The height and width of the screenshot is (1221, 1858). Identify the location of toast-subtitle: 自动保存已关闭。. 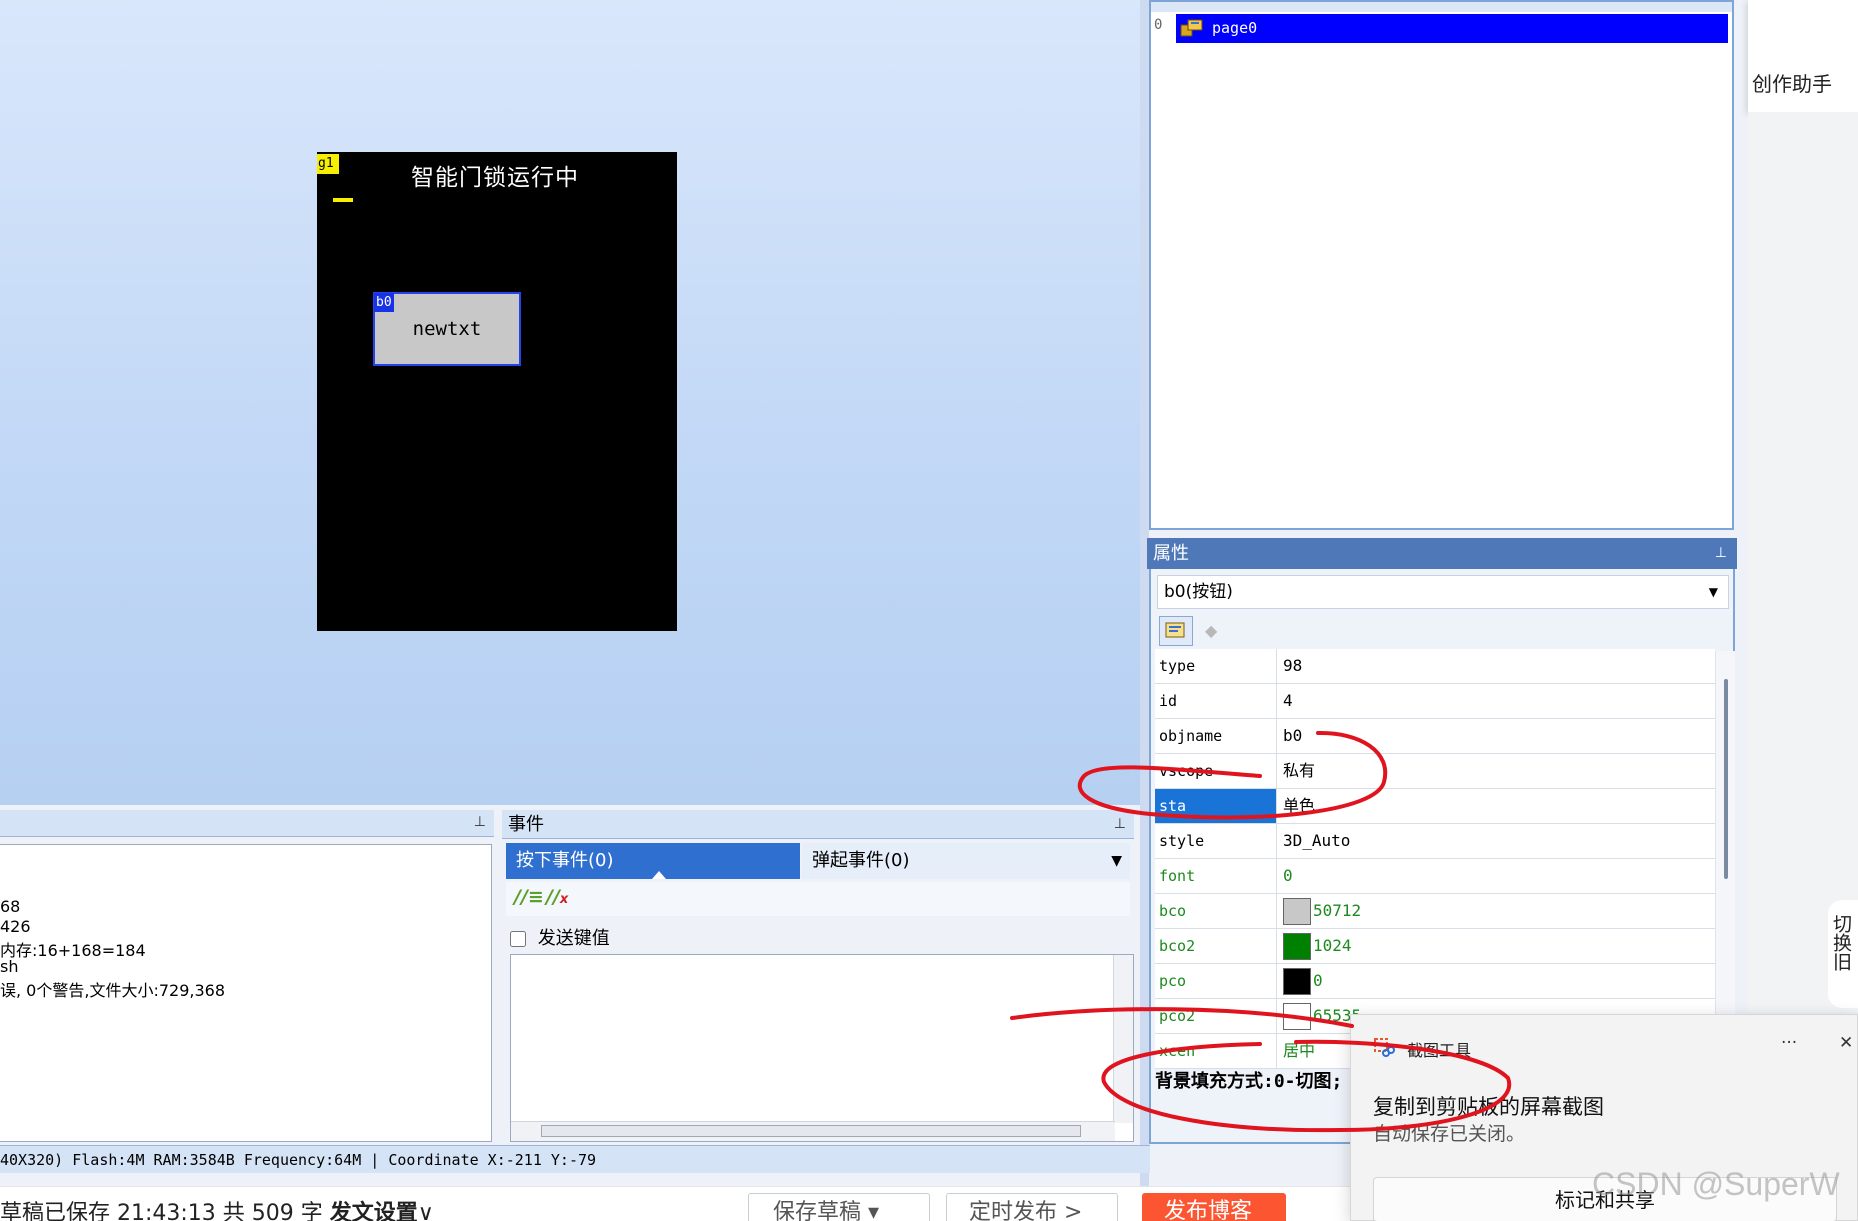
(1449, 1134).